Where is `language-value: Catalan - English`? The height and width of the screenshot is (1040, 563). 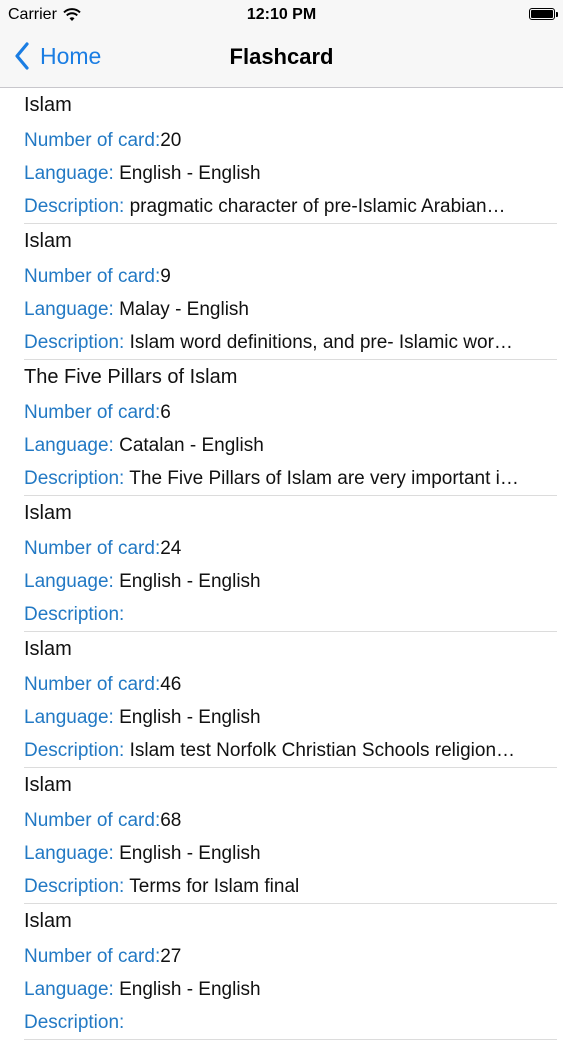 language-value: Catalan - English is located at coordinates (191, 445).